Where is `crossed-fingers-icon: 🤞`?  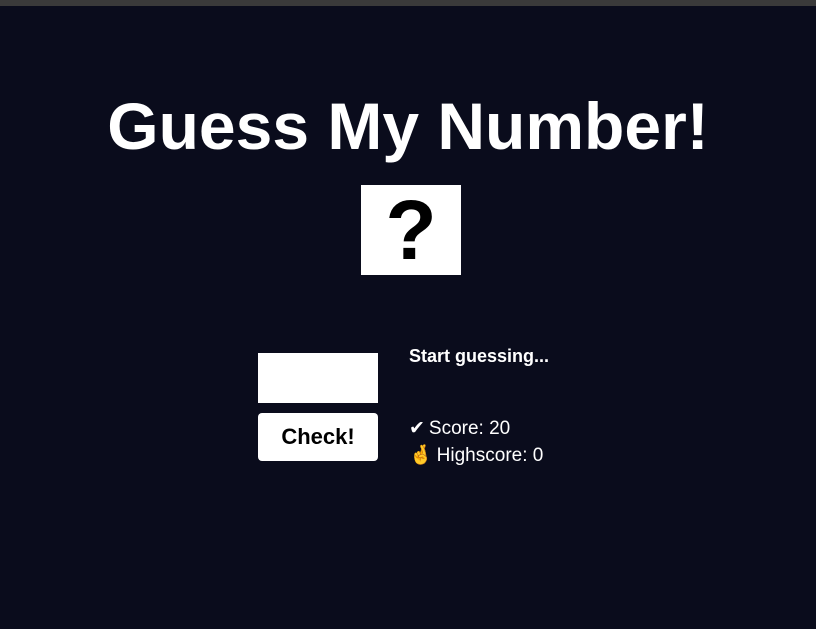 crossed-fingers-icon: 🤞 is located at coordinates (421, 455).